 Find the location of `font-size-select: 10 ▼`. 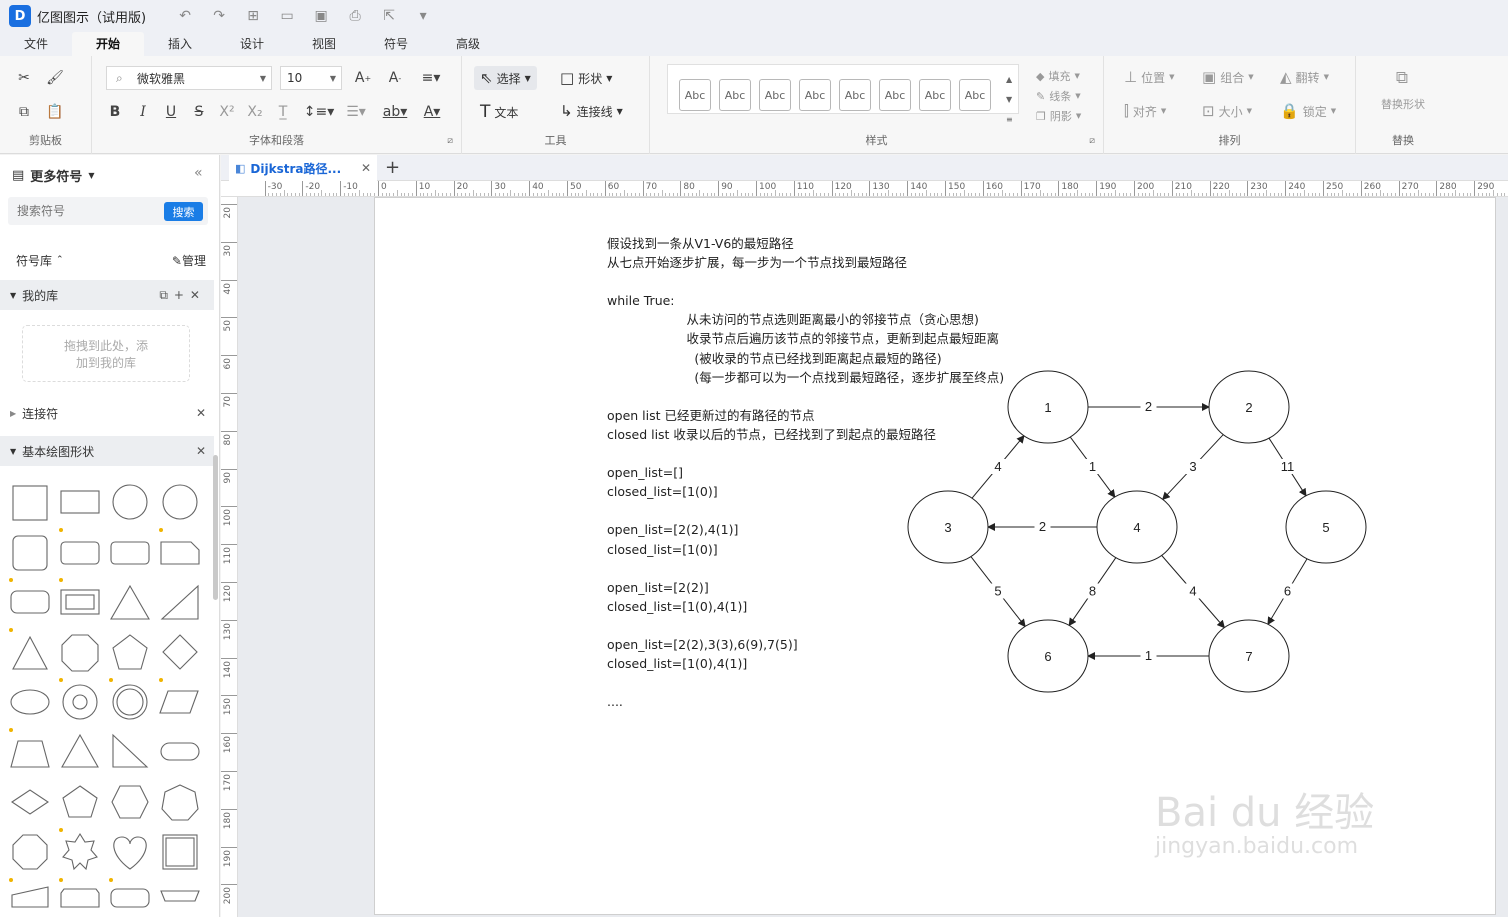

font-size-select: 10 ▼ is located at coordinates (311, 78).